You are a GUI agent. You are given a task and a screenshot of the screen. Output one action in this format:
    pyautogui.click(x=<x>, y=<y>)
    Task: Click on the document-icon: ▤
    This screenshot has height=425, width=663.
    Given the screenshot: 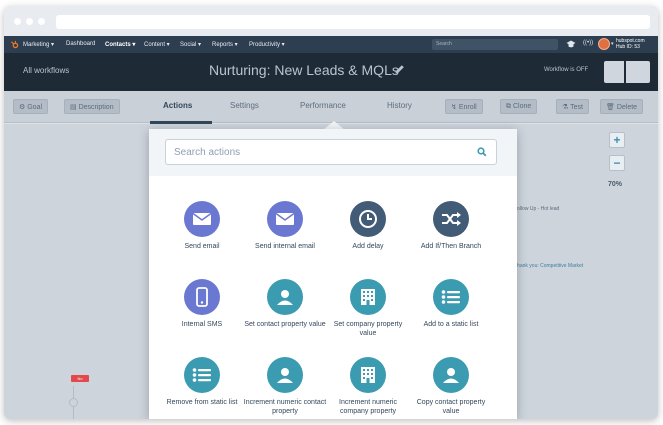 What is the action you would take?
    pyautogui.click(x=73, y=107)
    